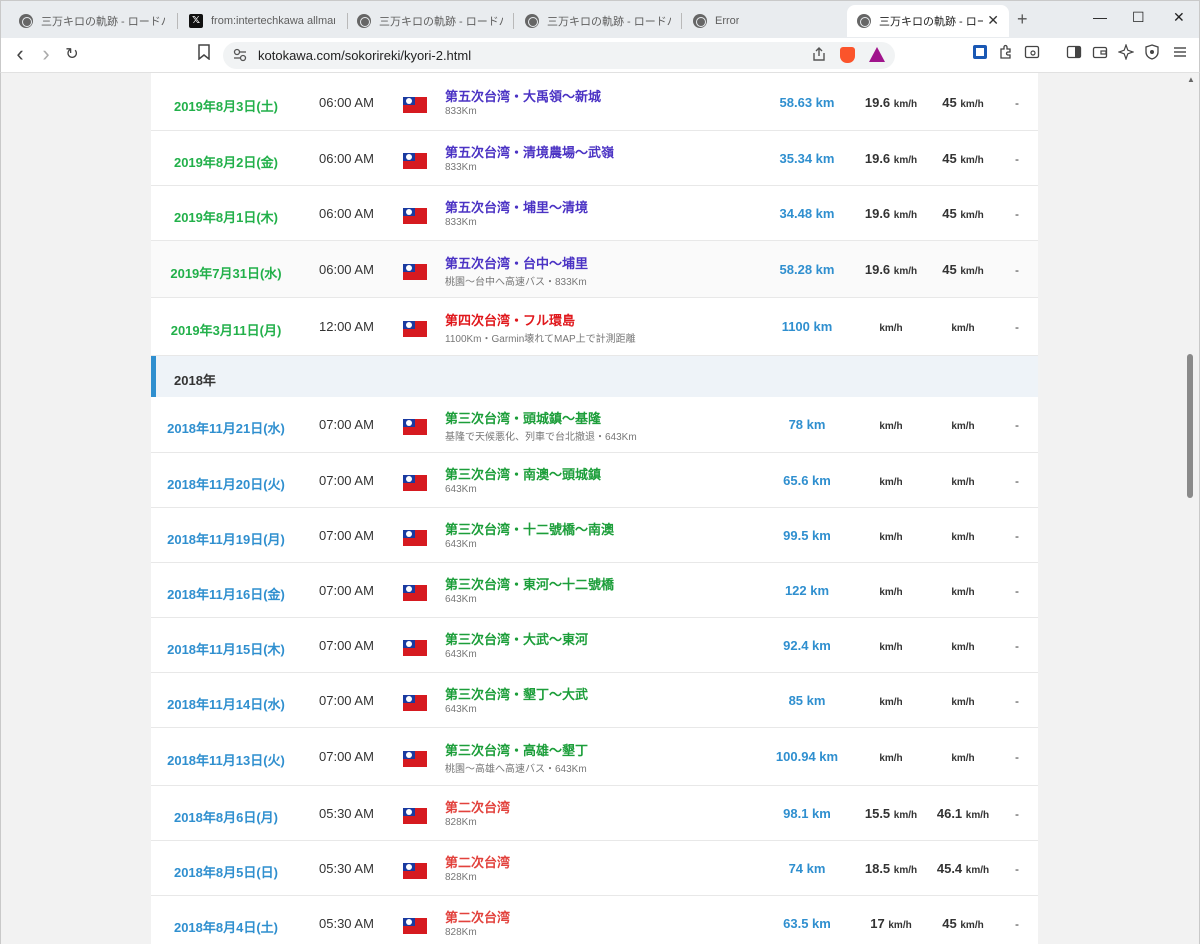 This screenshot has height=944, width=1200. What do you see at coordinates (204, 55) in the screenshot?
I see `bookmark-icon` at bounding box center [204, 55].